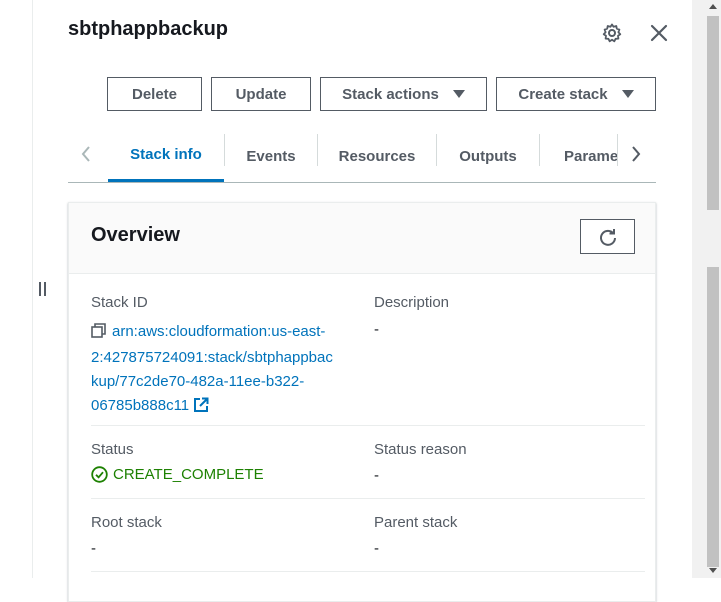  I want to click on close-icon, so click(659, 33).